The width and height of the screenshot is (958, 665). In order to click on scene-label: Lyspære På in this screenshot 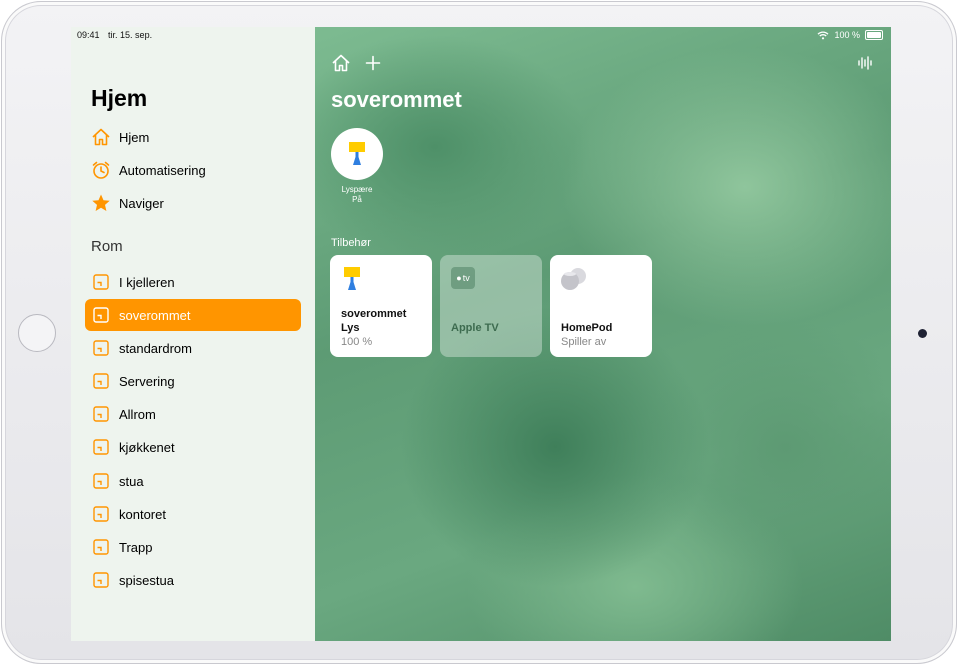, I will do `click(357, 195)`.